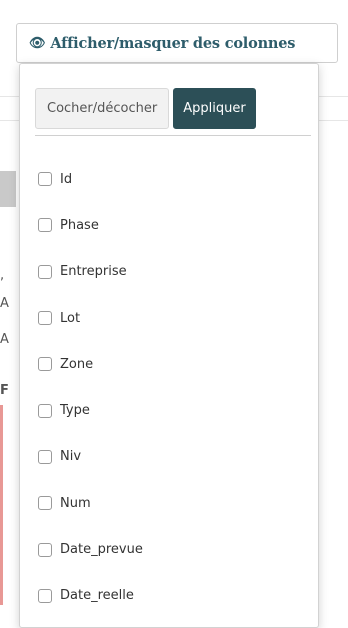 The height and width of the screenshot is (628, 348). What do you see at coordinates (66, 179) in the screenshot?
I see `column-label: Id` at bounding box center [66, 179].